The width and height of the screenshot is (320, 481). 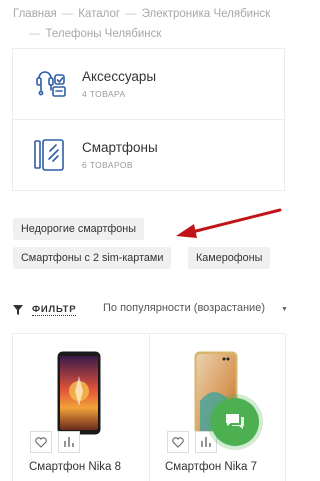 I want to click on chat-button, so click(x=235, y=422).